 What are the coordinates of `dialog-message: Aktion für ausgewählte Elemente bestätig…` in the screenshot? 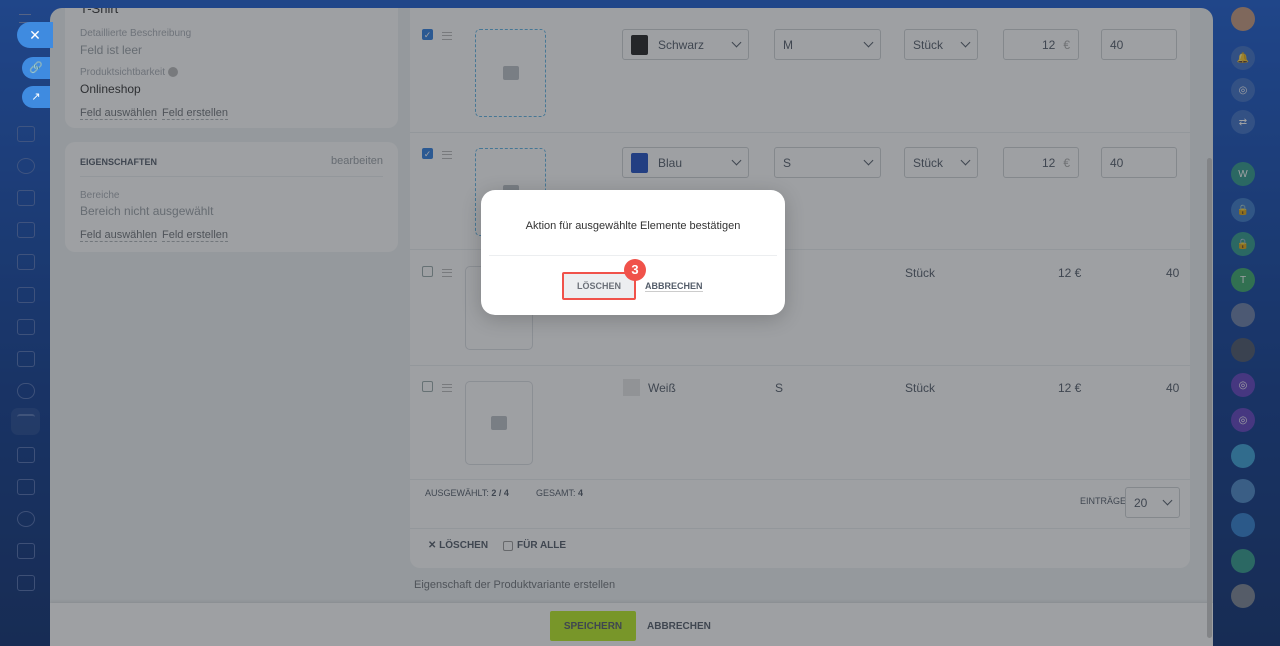 It's located at (633, 226).